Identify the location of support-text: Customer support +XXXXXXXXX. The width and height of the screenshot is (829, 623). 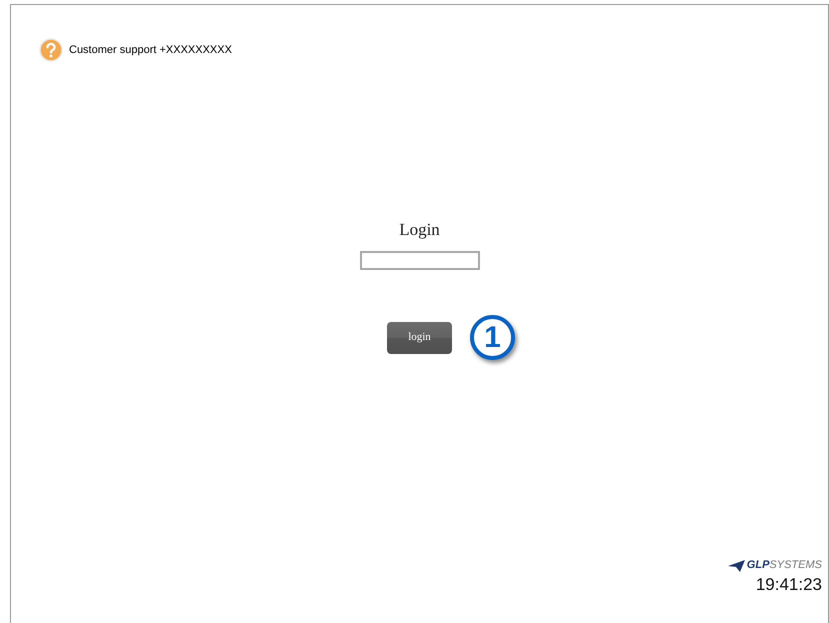
(150, 50).